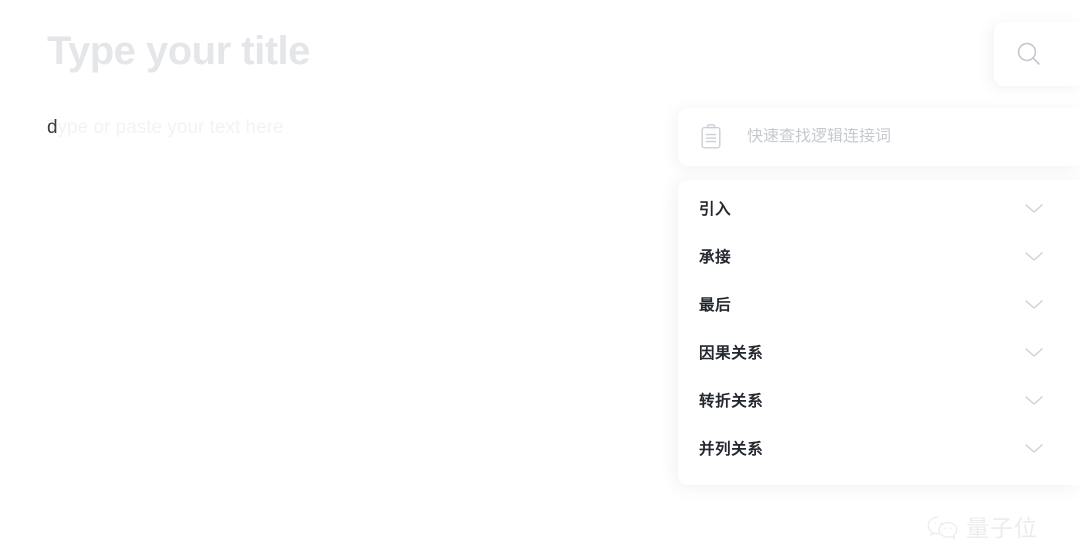 The height and width of the screenshot is (556, 1080). What do you see at coordinates (731, 401) in the screenshot?
I see `logic-category-label: 转折关系` at bounding box center [731, 401].